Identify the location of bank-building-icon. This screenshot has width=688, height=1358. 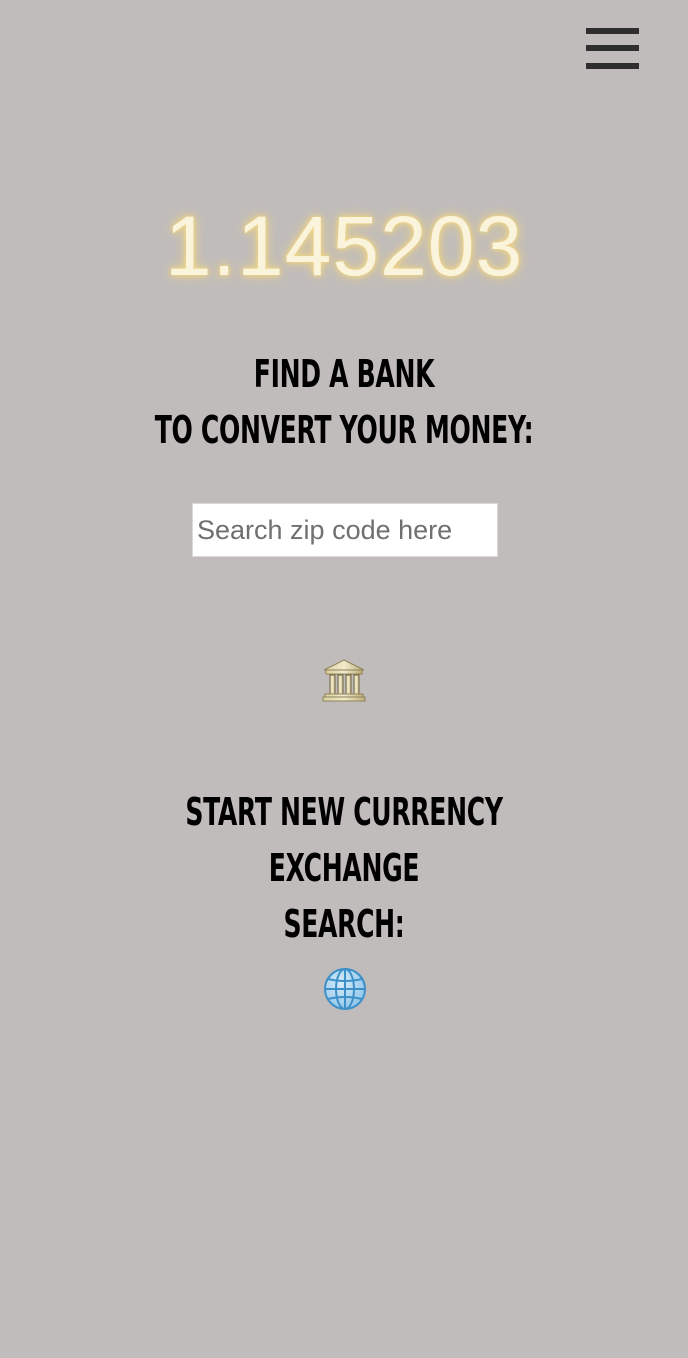
(344, 680).